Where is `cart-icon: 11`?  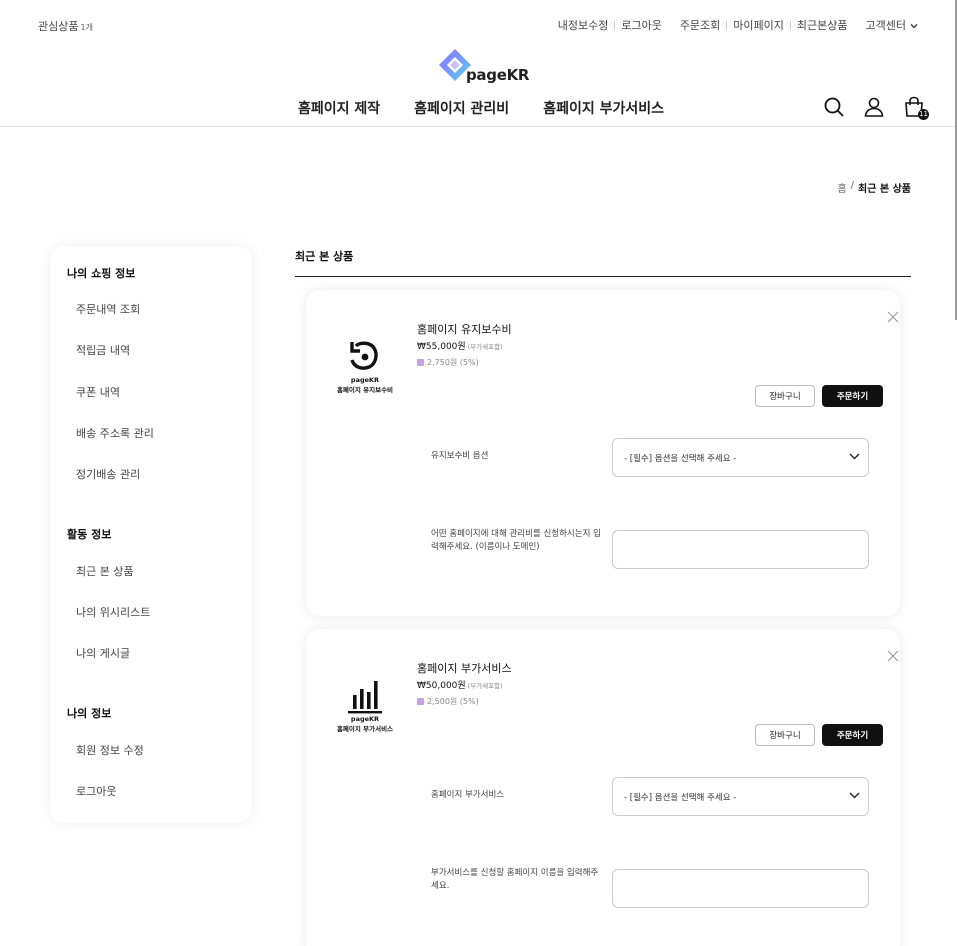 cart-icon: 11 is located at coordinates (916, 108).